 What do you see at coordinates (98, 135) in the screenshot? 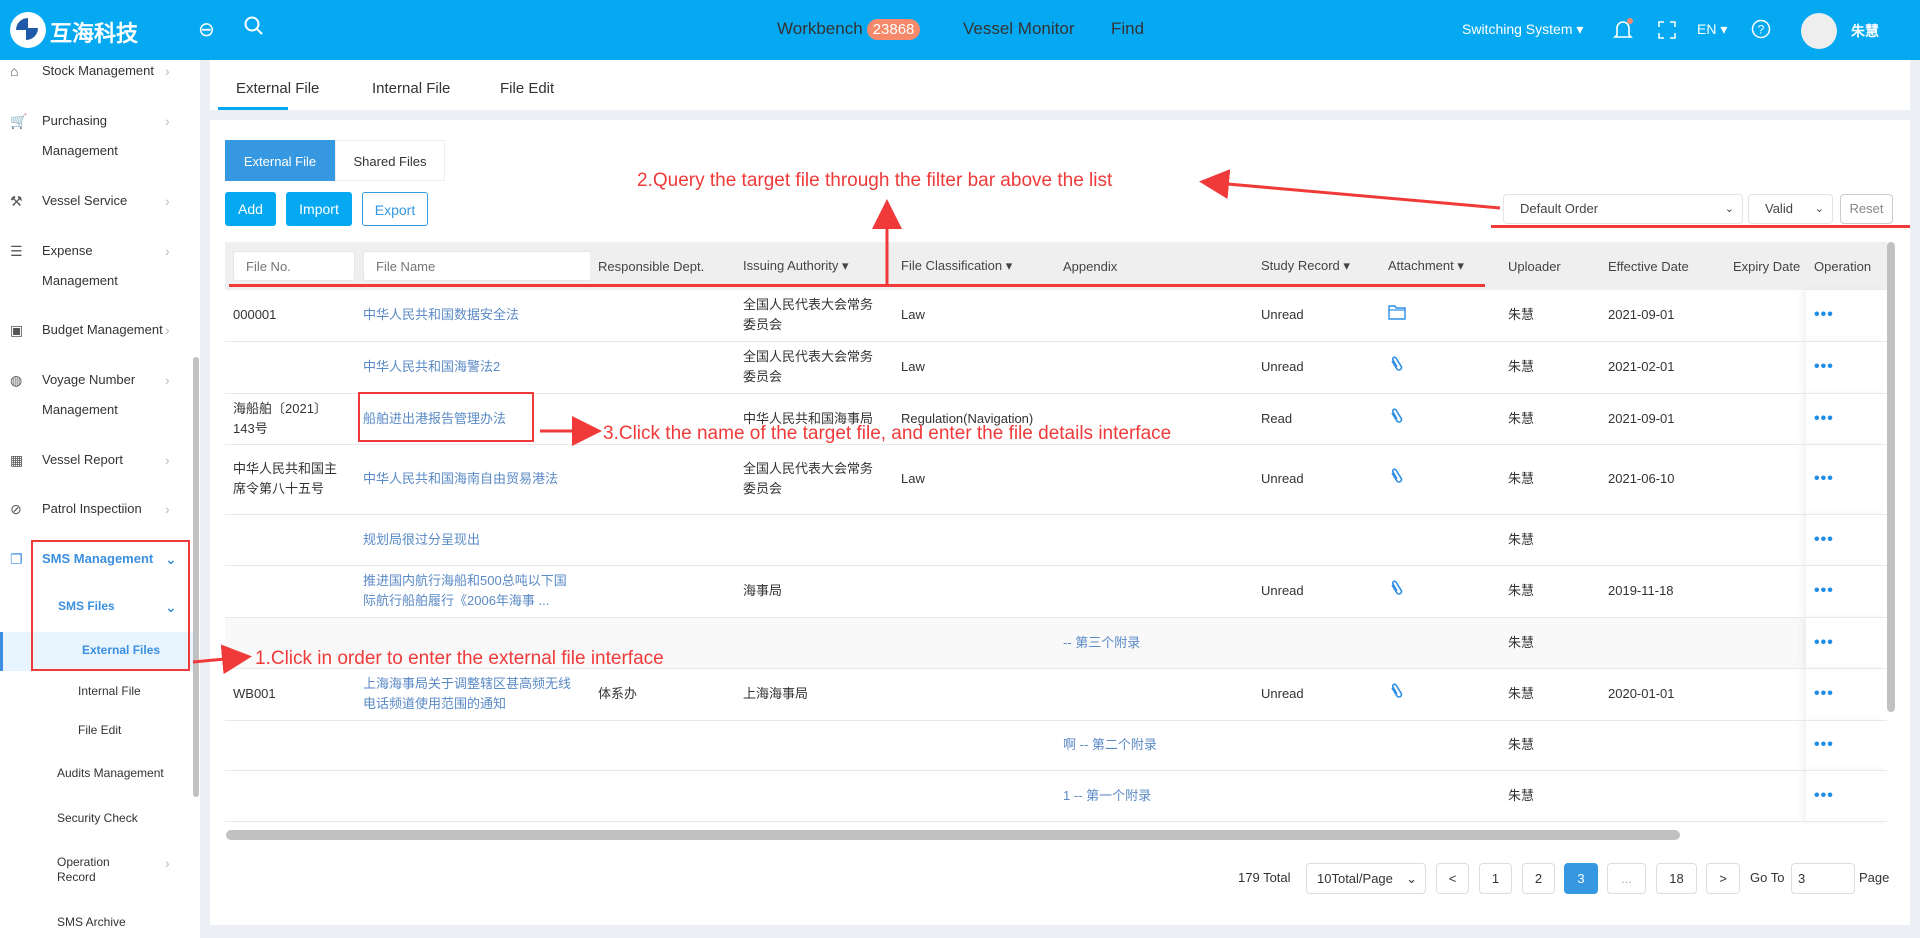
I see `sidebar-item-purchasing: 🛒 Purchasing Management ›` at bounding box center [98, 135].